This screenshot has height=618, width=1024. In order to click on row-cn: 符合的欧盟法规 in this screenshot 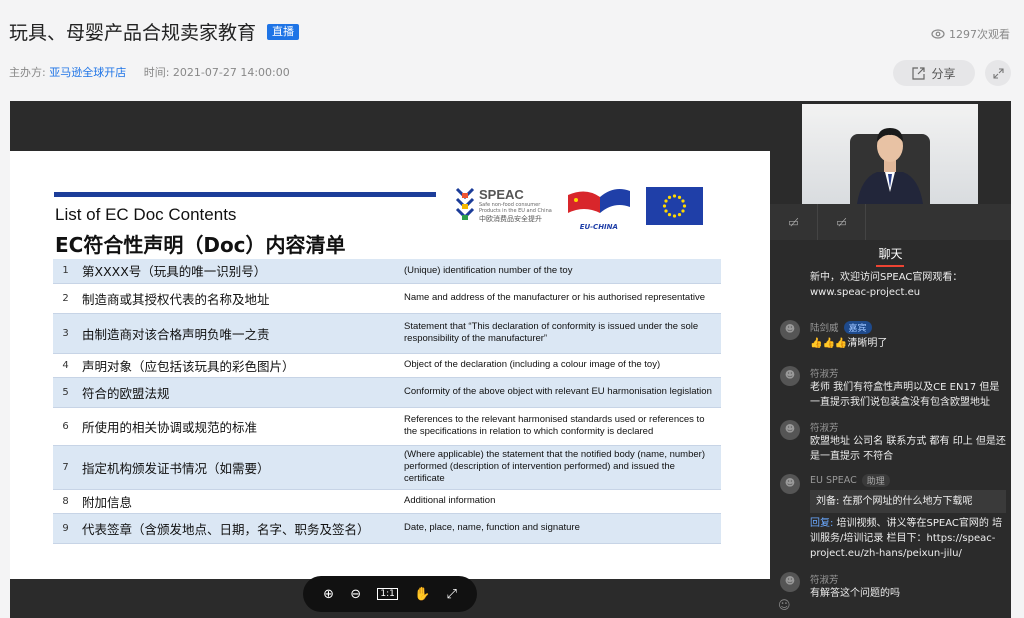, I will do `click(126, 393)`.